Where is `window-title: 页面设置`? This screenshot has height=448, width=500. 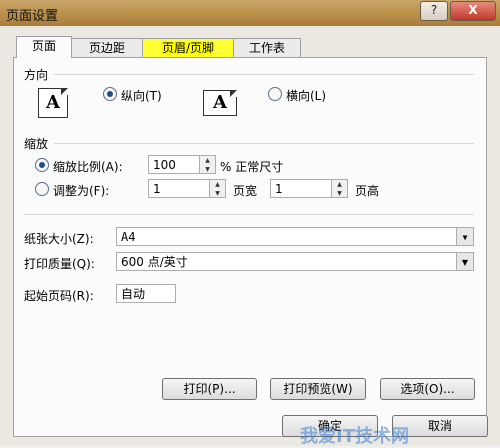
window-title: 页面设置 is located at coordinates (32, 16).